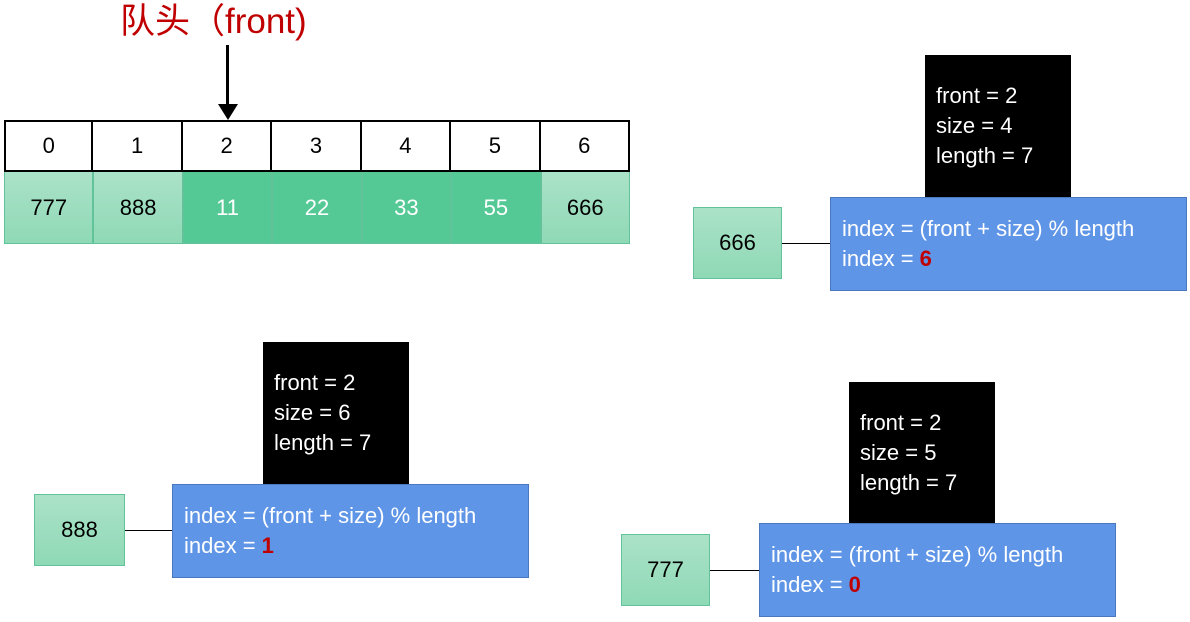 Image resolution: width=1190 pixels, height=622 pixels. Describe the element at coordinates (267, 545) in the screenshot. I see `index-value: 1` at that location.